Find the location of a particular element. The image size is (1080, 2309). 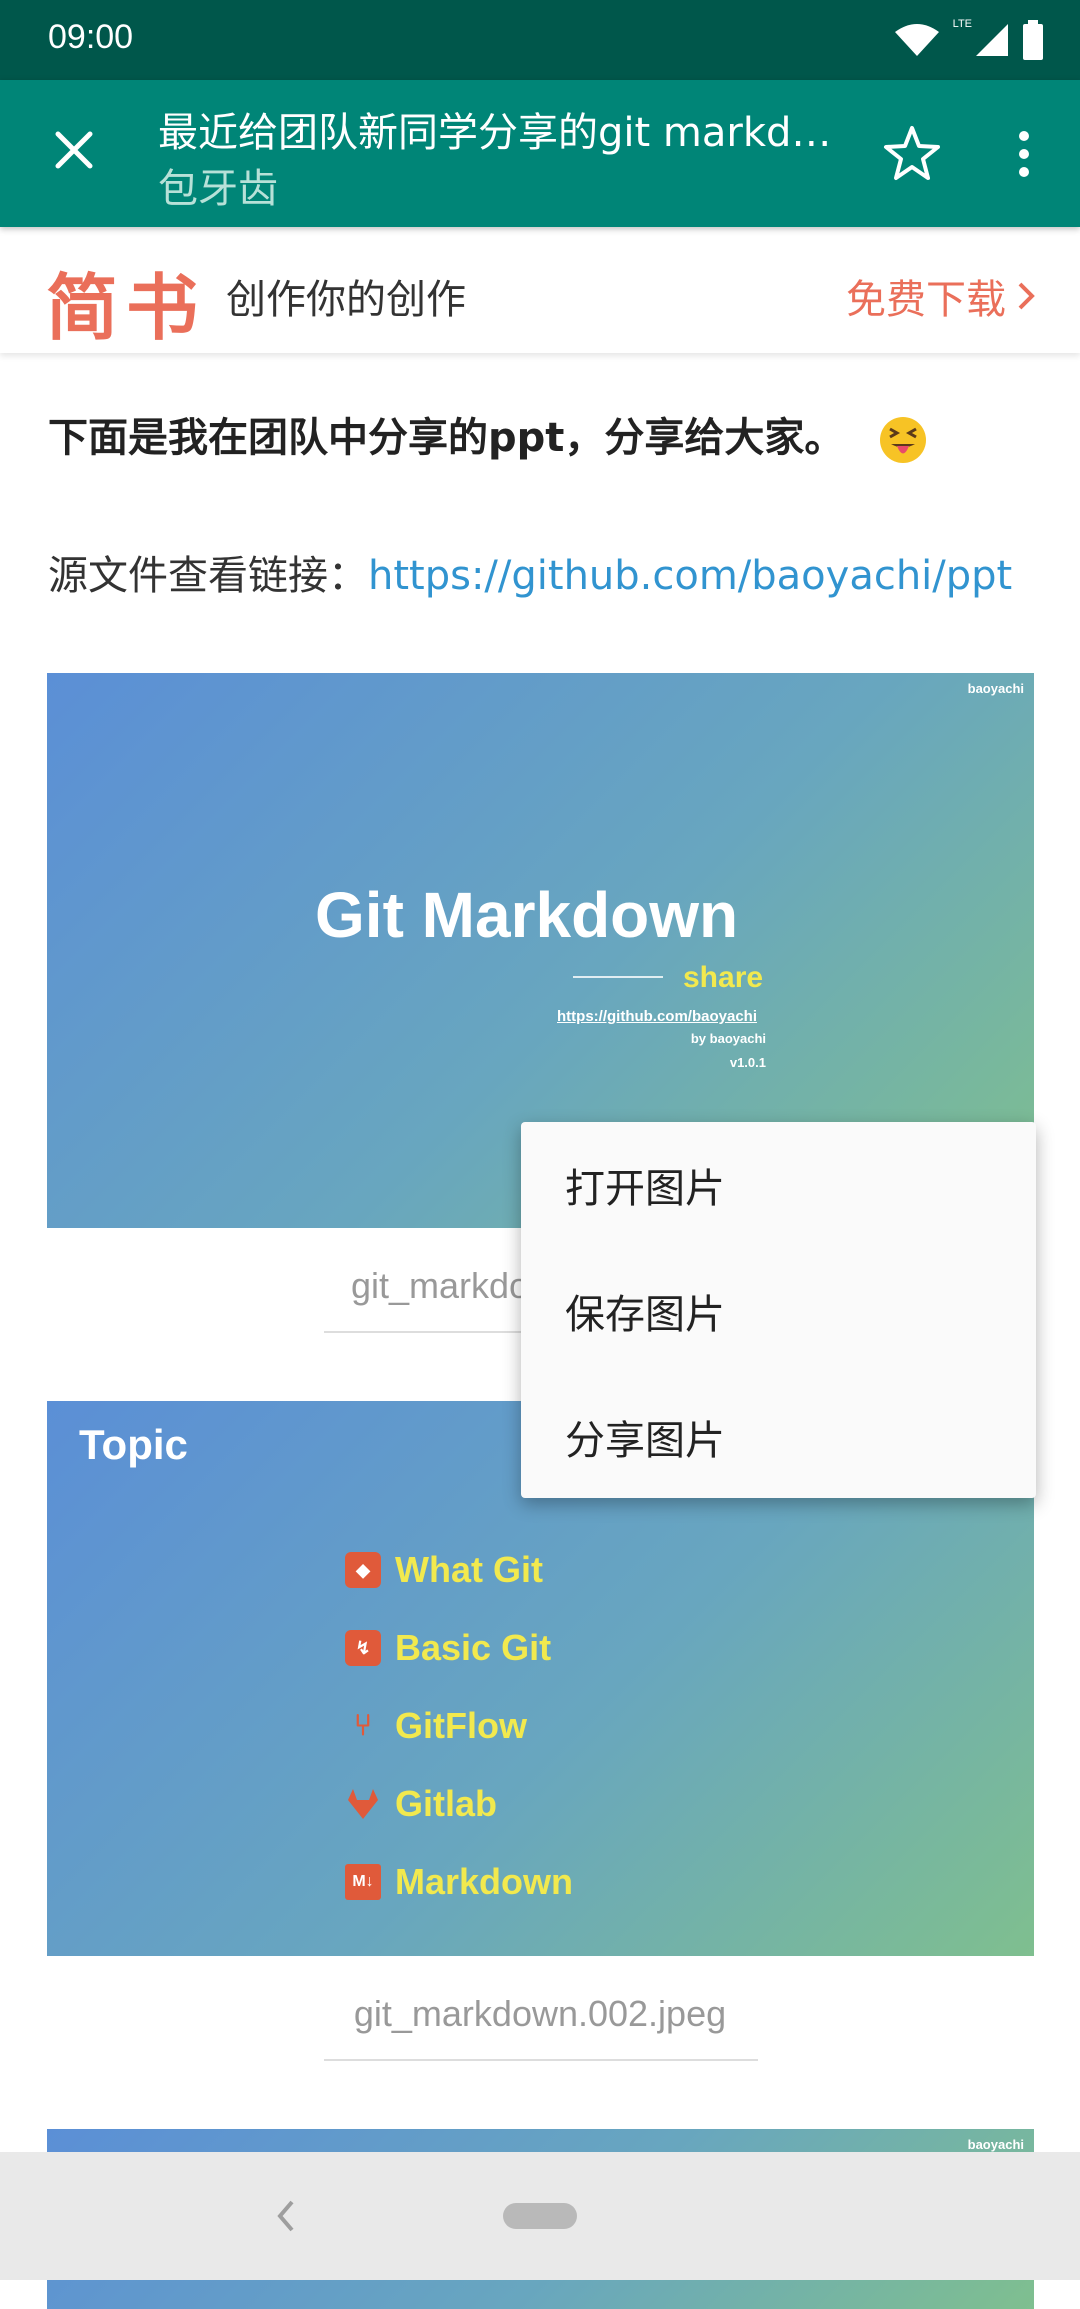

topic-label: Markdown is located at coordinates (484, 1881).